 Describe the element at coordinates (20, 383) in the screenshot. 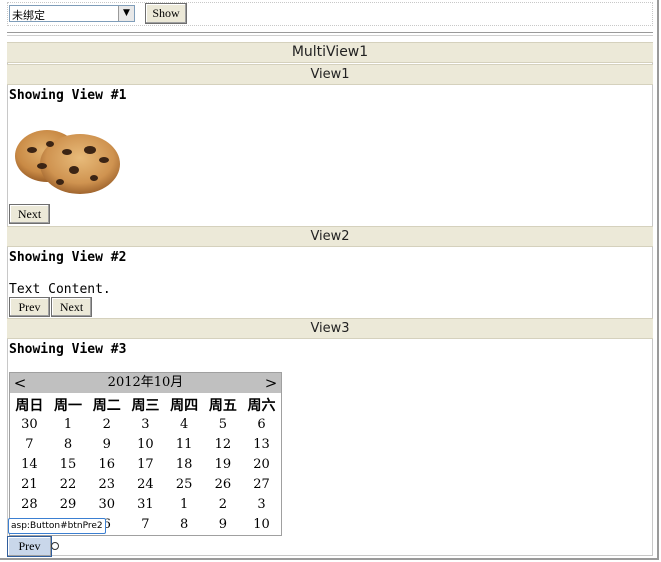

I see `prev-month-icon: <` at that location.